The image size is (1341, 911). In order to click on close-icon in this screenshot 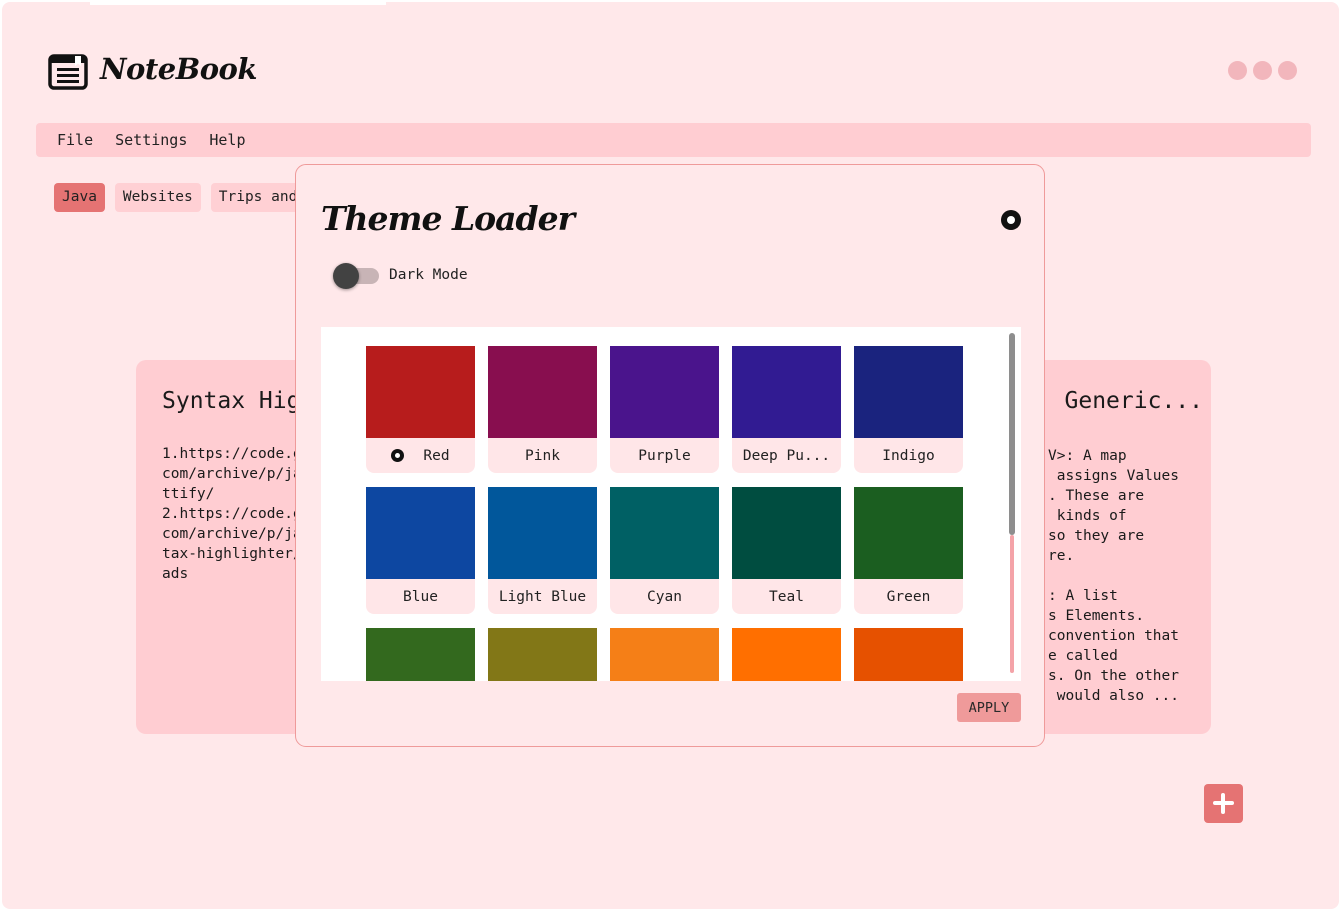, I will do `click(1011, 220)`.